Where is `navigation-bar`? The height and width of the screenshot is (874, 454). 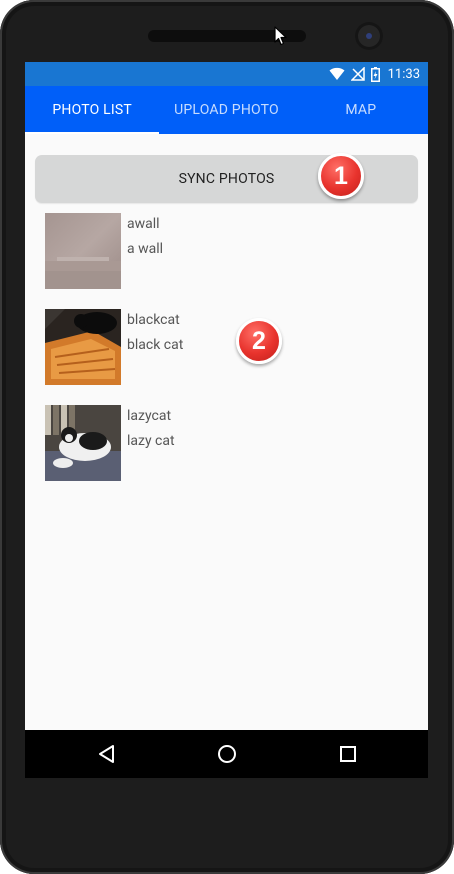
navigation-bar is located at coordinates (226, 754).